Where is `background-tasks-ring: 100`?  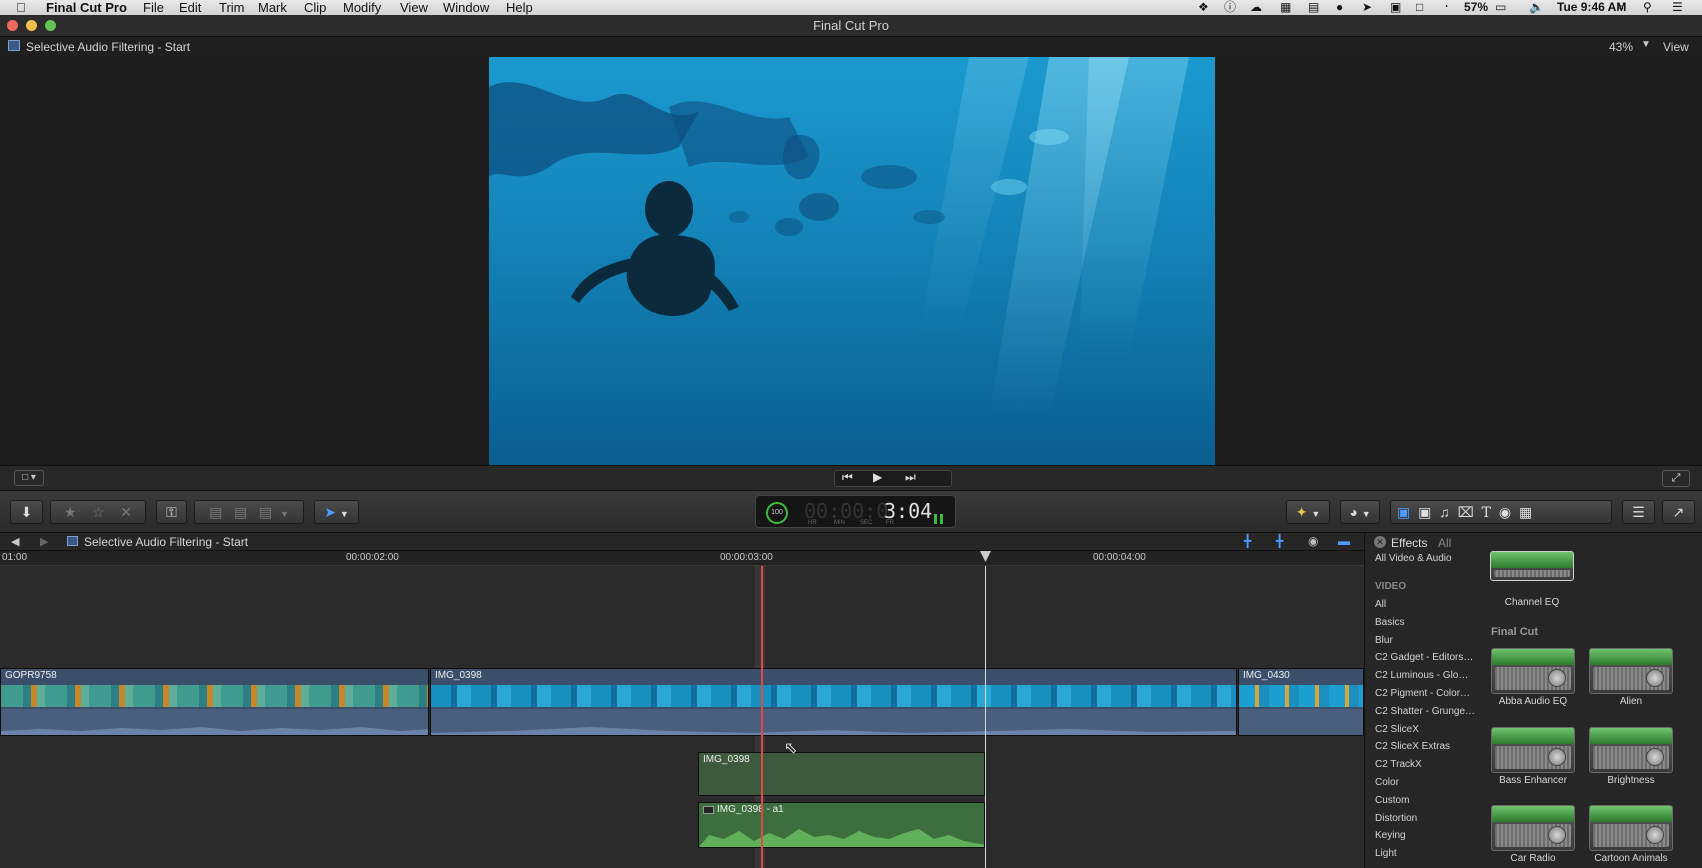 background-tasks-ring: 100 is located at coordinates (777, 513).